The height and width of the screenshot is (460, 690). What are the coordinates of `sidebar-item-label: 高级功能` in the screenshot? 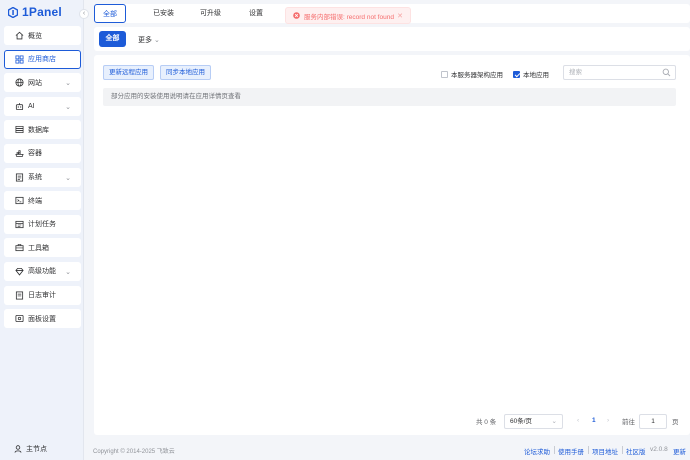 It's located at (42, 272).